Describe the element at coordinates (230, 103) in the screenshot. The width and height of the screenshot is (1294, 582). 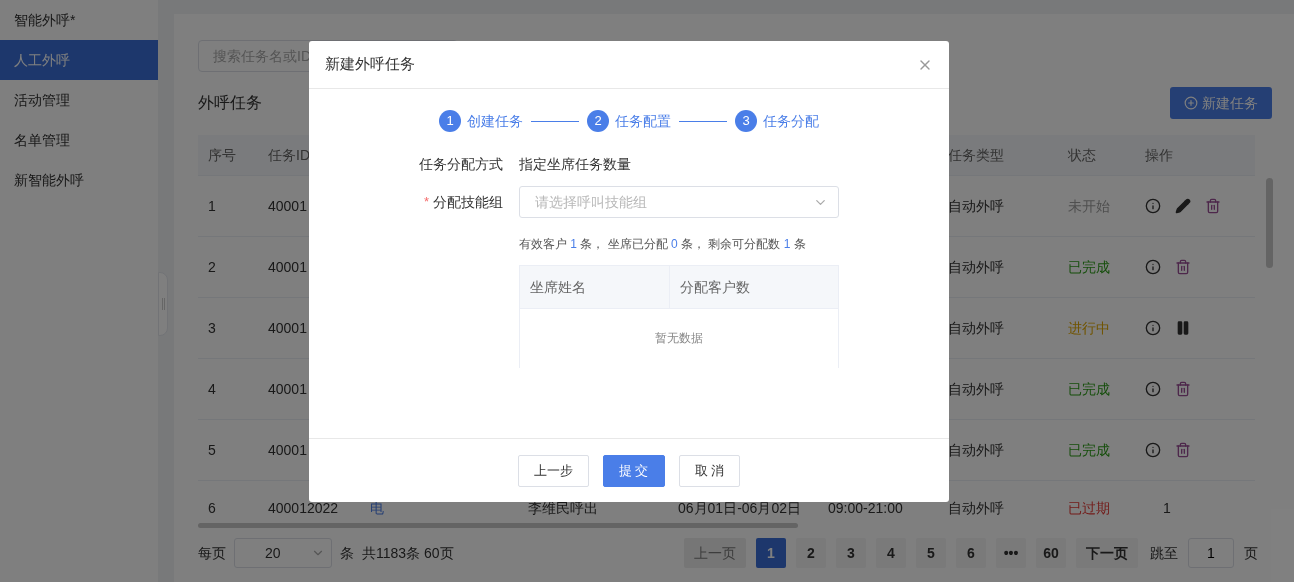
I see `page-title: 外呼任务` at that location.